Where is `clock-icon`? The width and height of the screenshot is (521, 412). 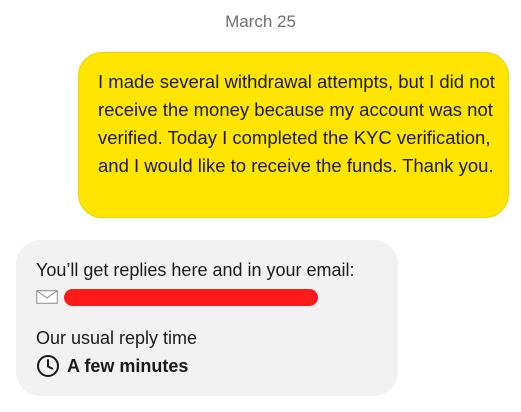 clock-icon is located at coordinates (48, 366).